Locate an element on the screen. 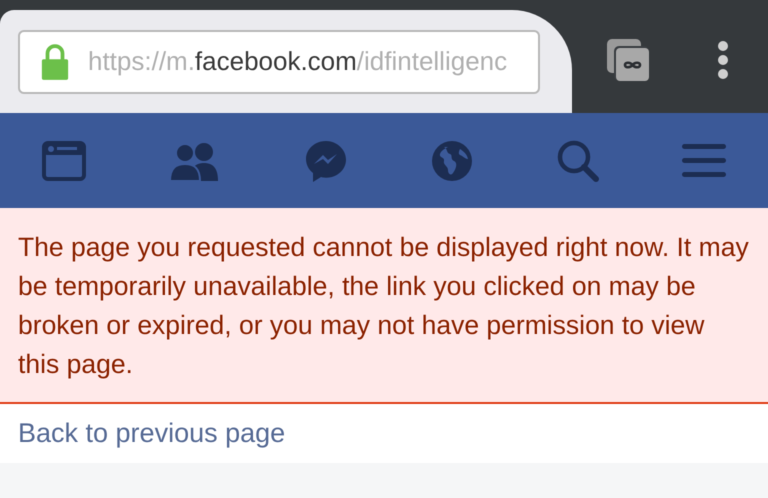  tab-switcher-icon is located at coordinates (628, 59).